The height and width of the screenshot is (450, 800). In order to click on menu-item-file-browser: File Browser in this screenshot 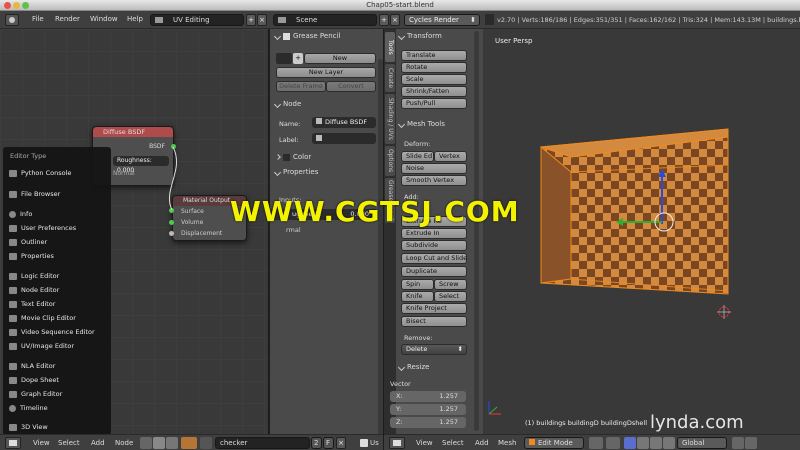, I will do `click(34, 194)`.